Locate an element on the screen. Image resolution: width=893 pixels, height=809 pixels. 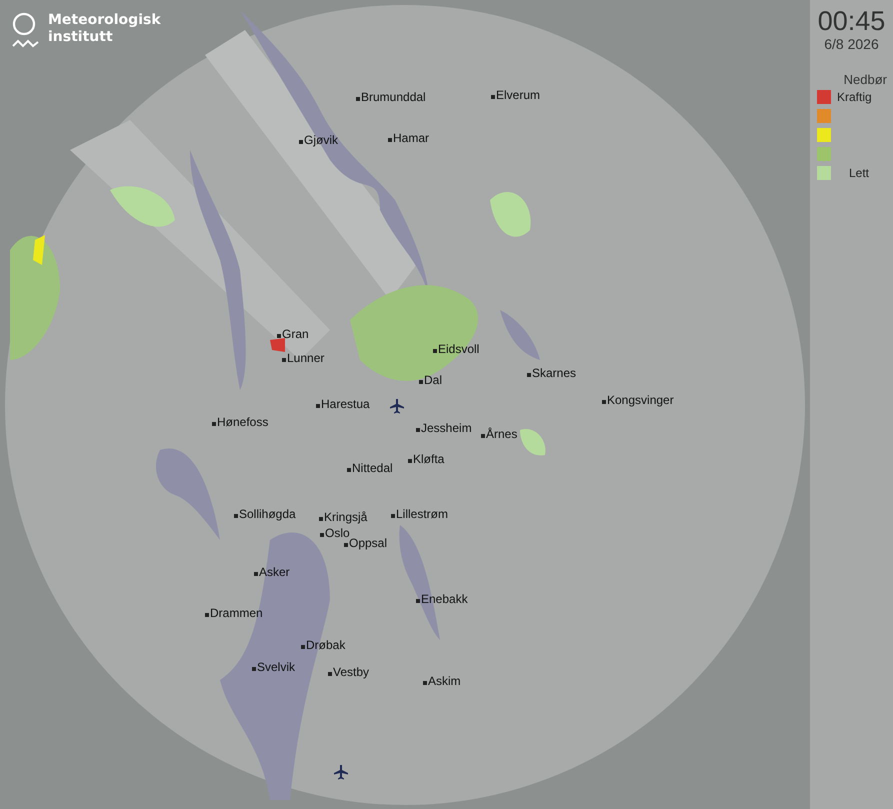
logo-text: Meteorologisk is located at coordinates (104, 20).